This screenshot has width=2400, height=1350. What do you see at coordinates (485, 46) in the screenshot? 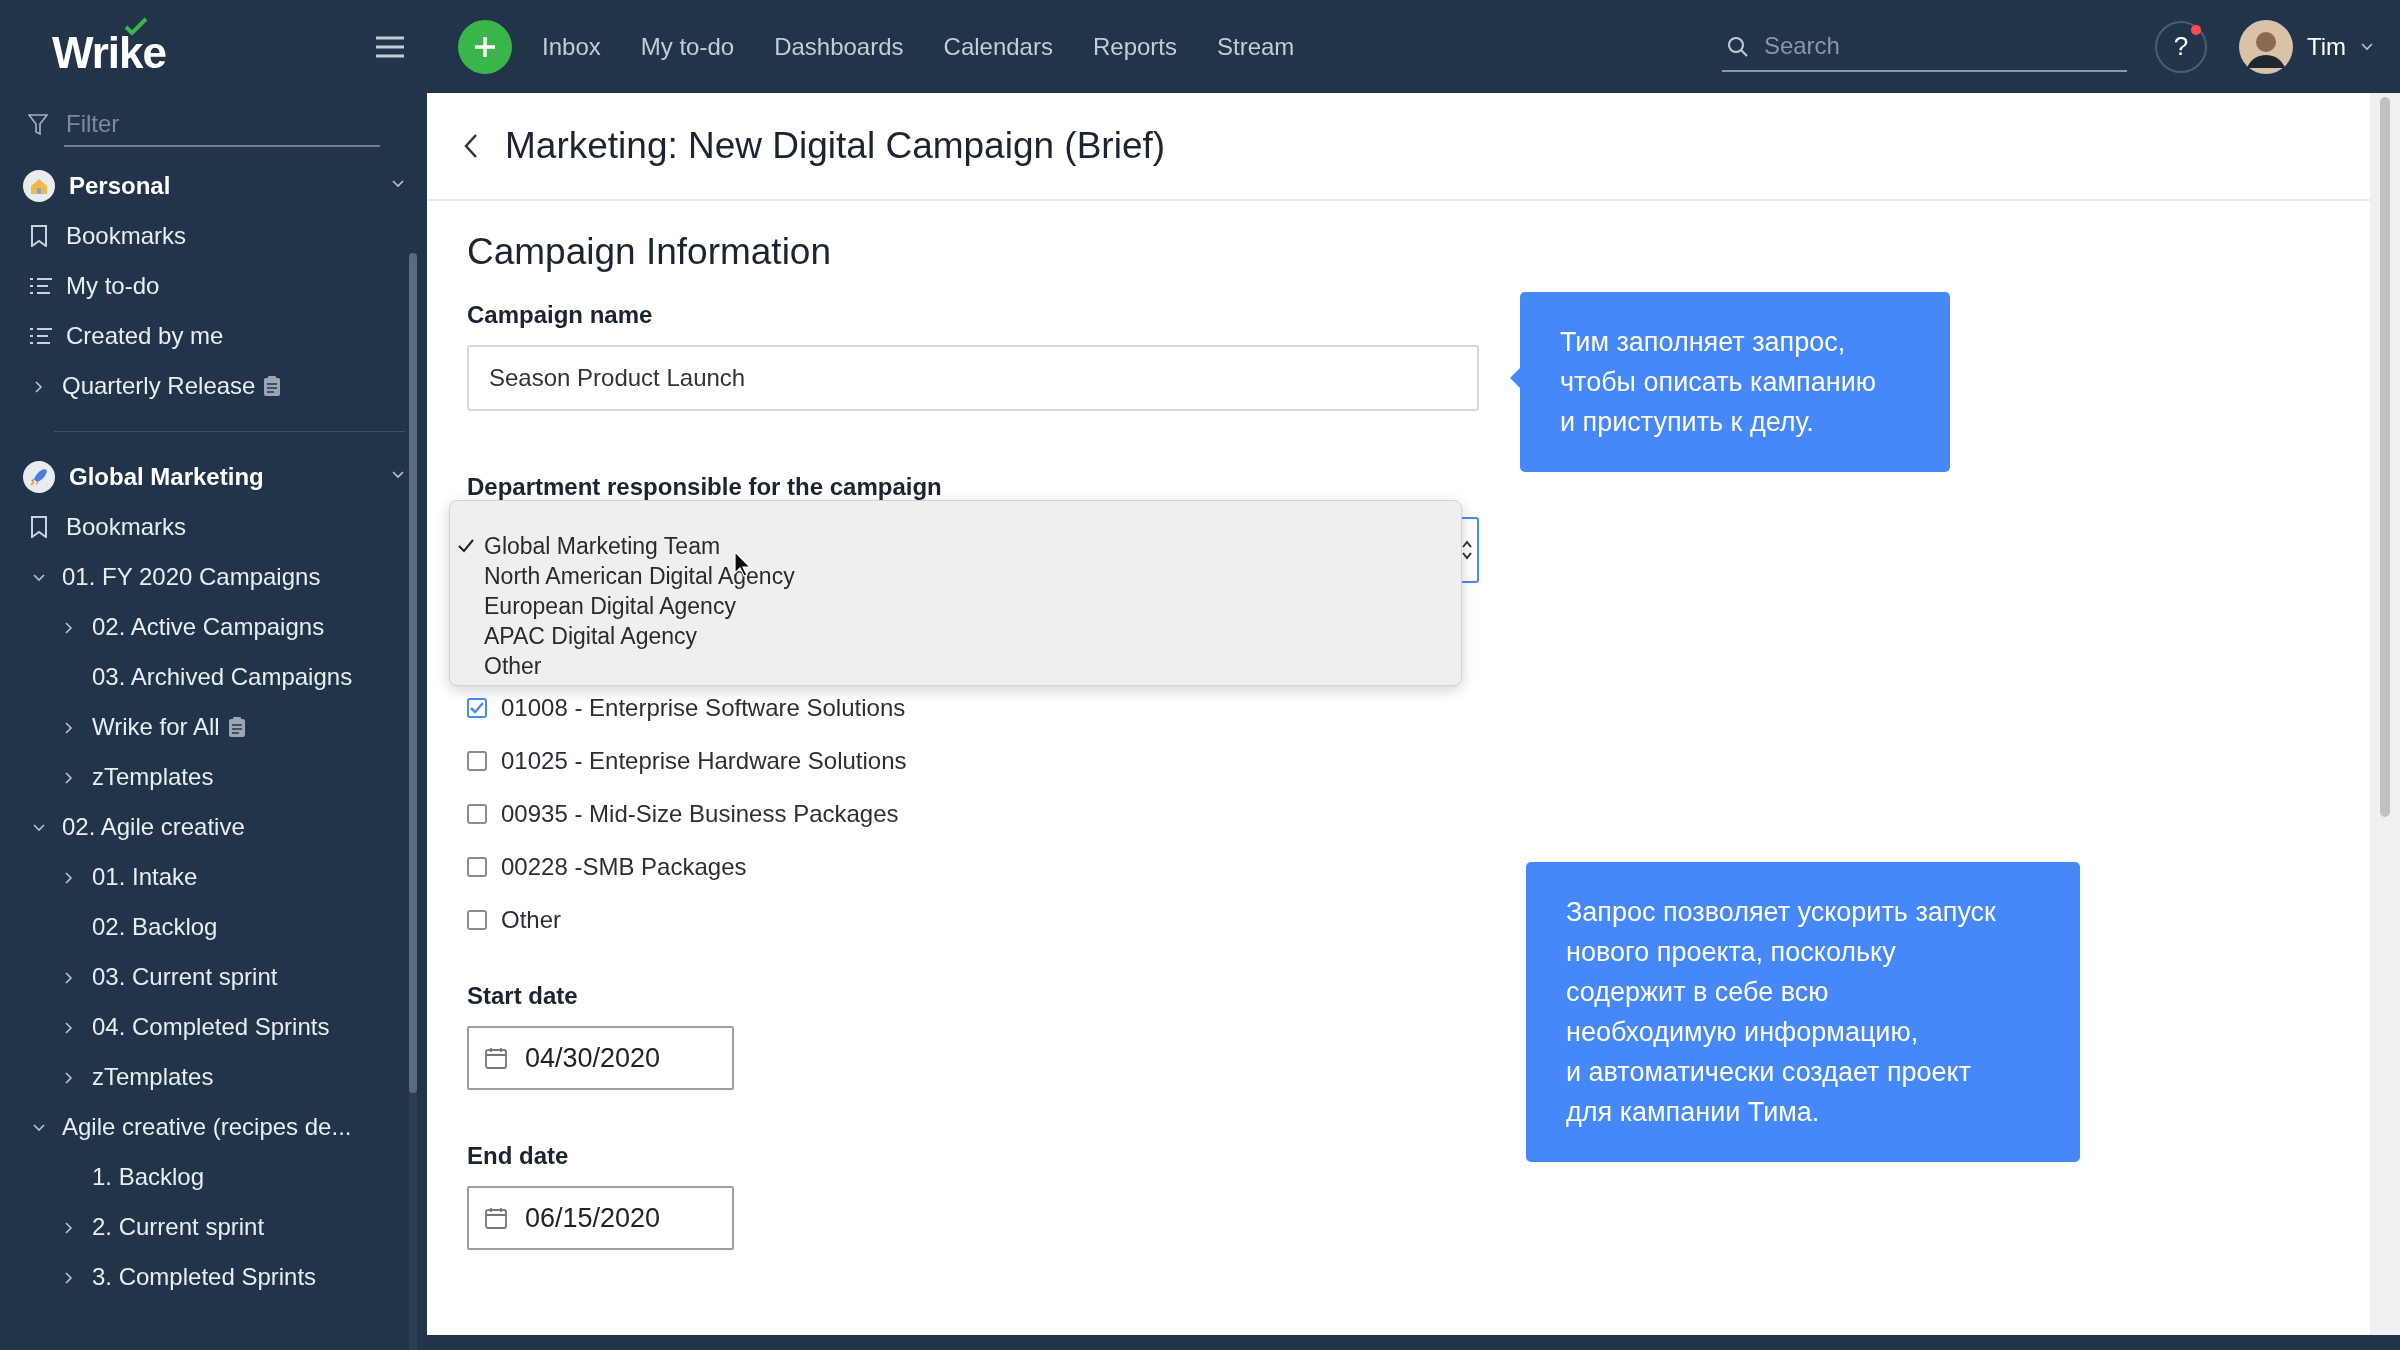
I see `plus-icon` at bounding box center [485, 46].